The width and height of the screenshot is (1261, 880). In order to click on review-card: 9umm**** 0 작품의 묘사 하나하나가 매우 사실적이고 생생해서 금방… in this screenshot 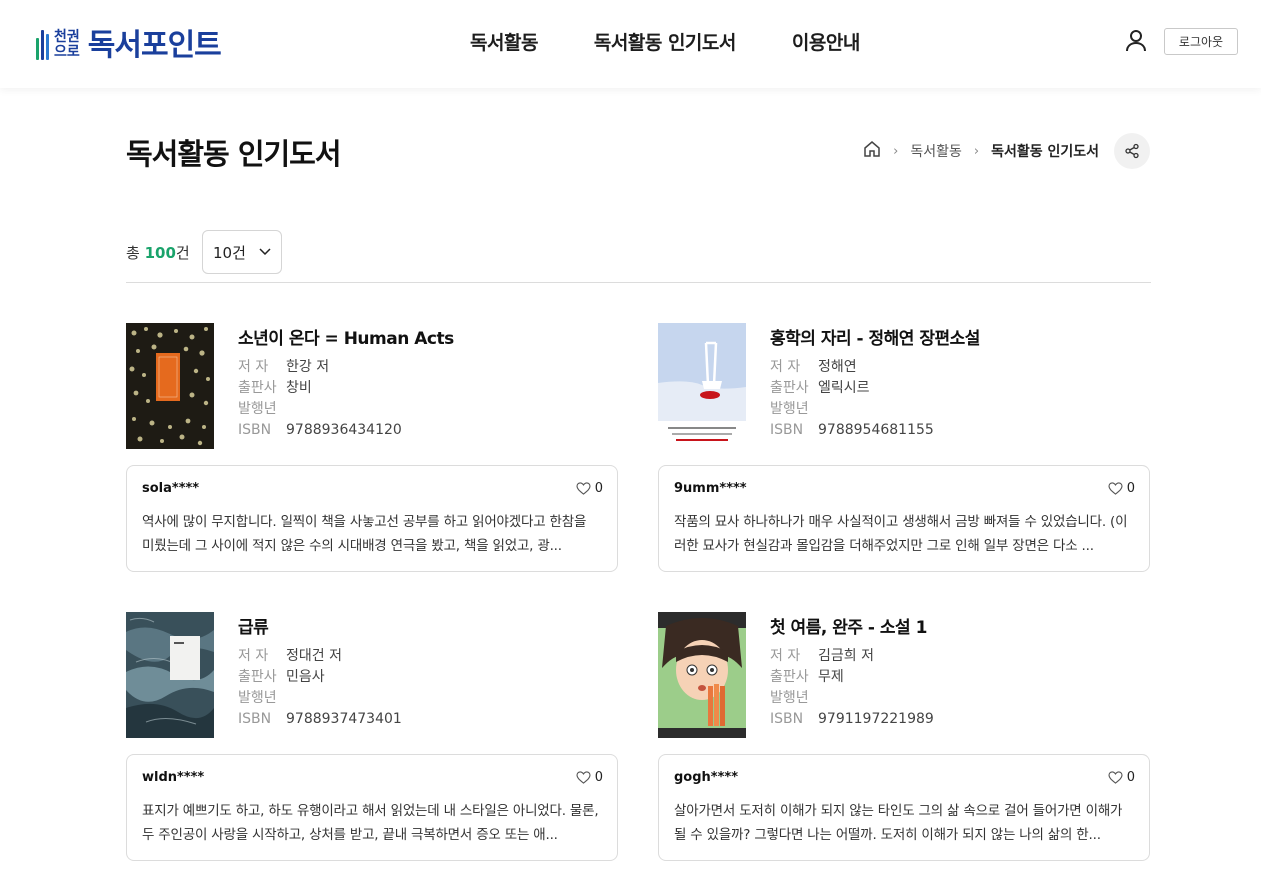, I will do `click(904, 518)`.